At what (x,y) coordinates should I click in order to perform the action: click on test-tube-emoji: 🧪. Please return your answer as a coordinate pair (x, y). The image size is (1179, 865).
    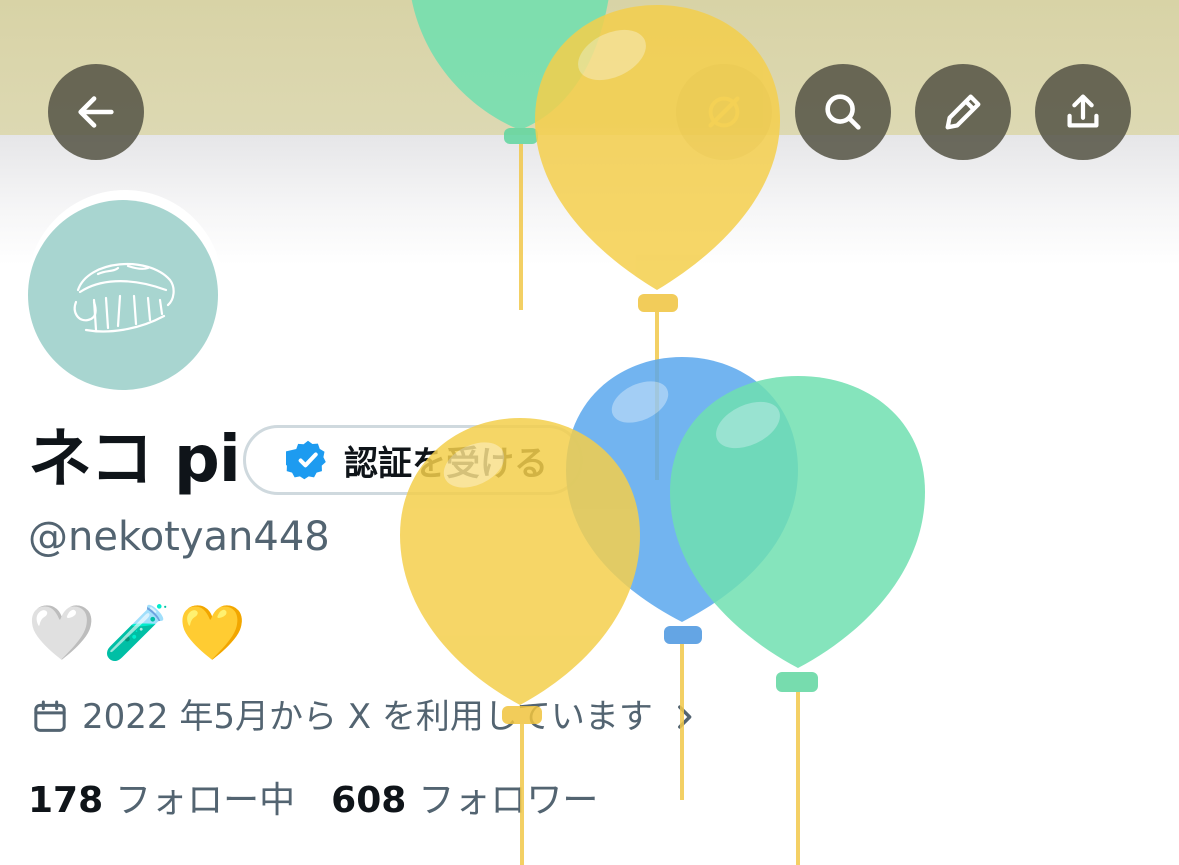
    Looking at the image, I should click on (137, 632).